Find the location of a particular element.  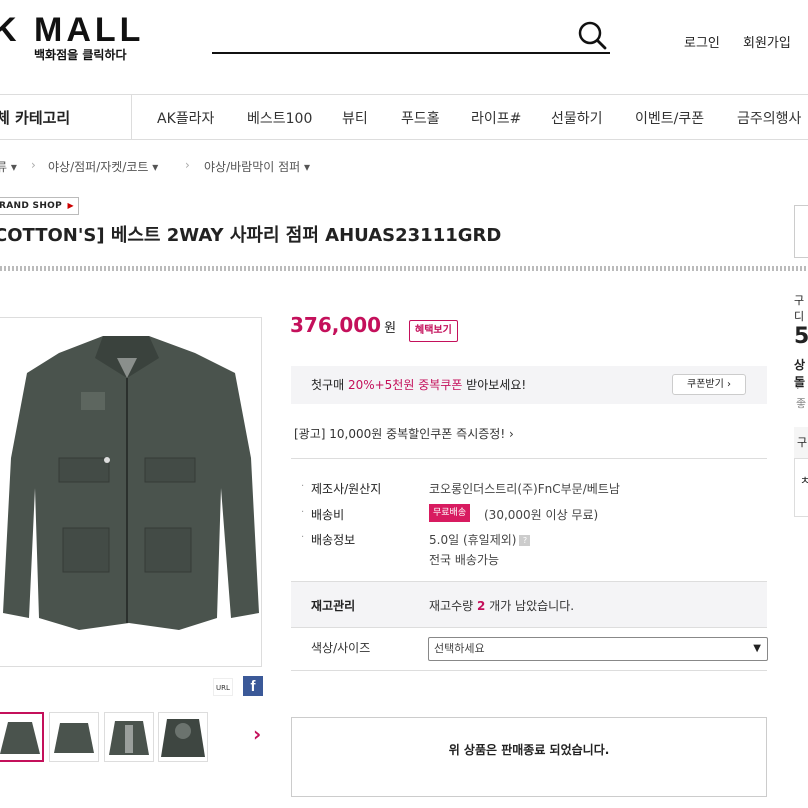

stock-row: 재고관리 재고수량 2 개가 남았습니다. is located at coordinates (529, 604).